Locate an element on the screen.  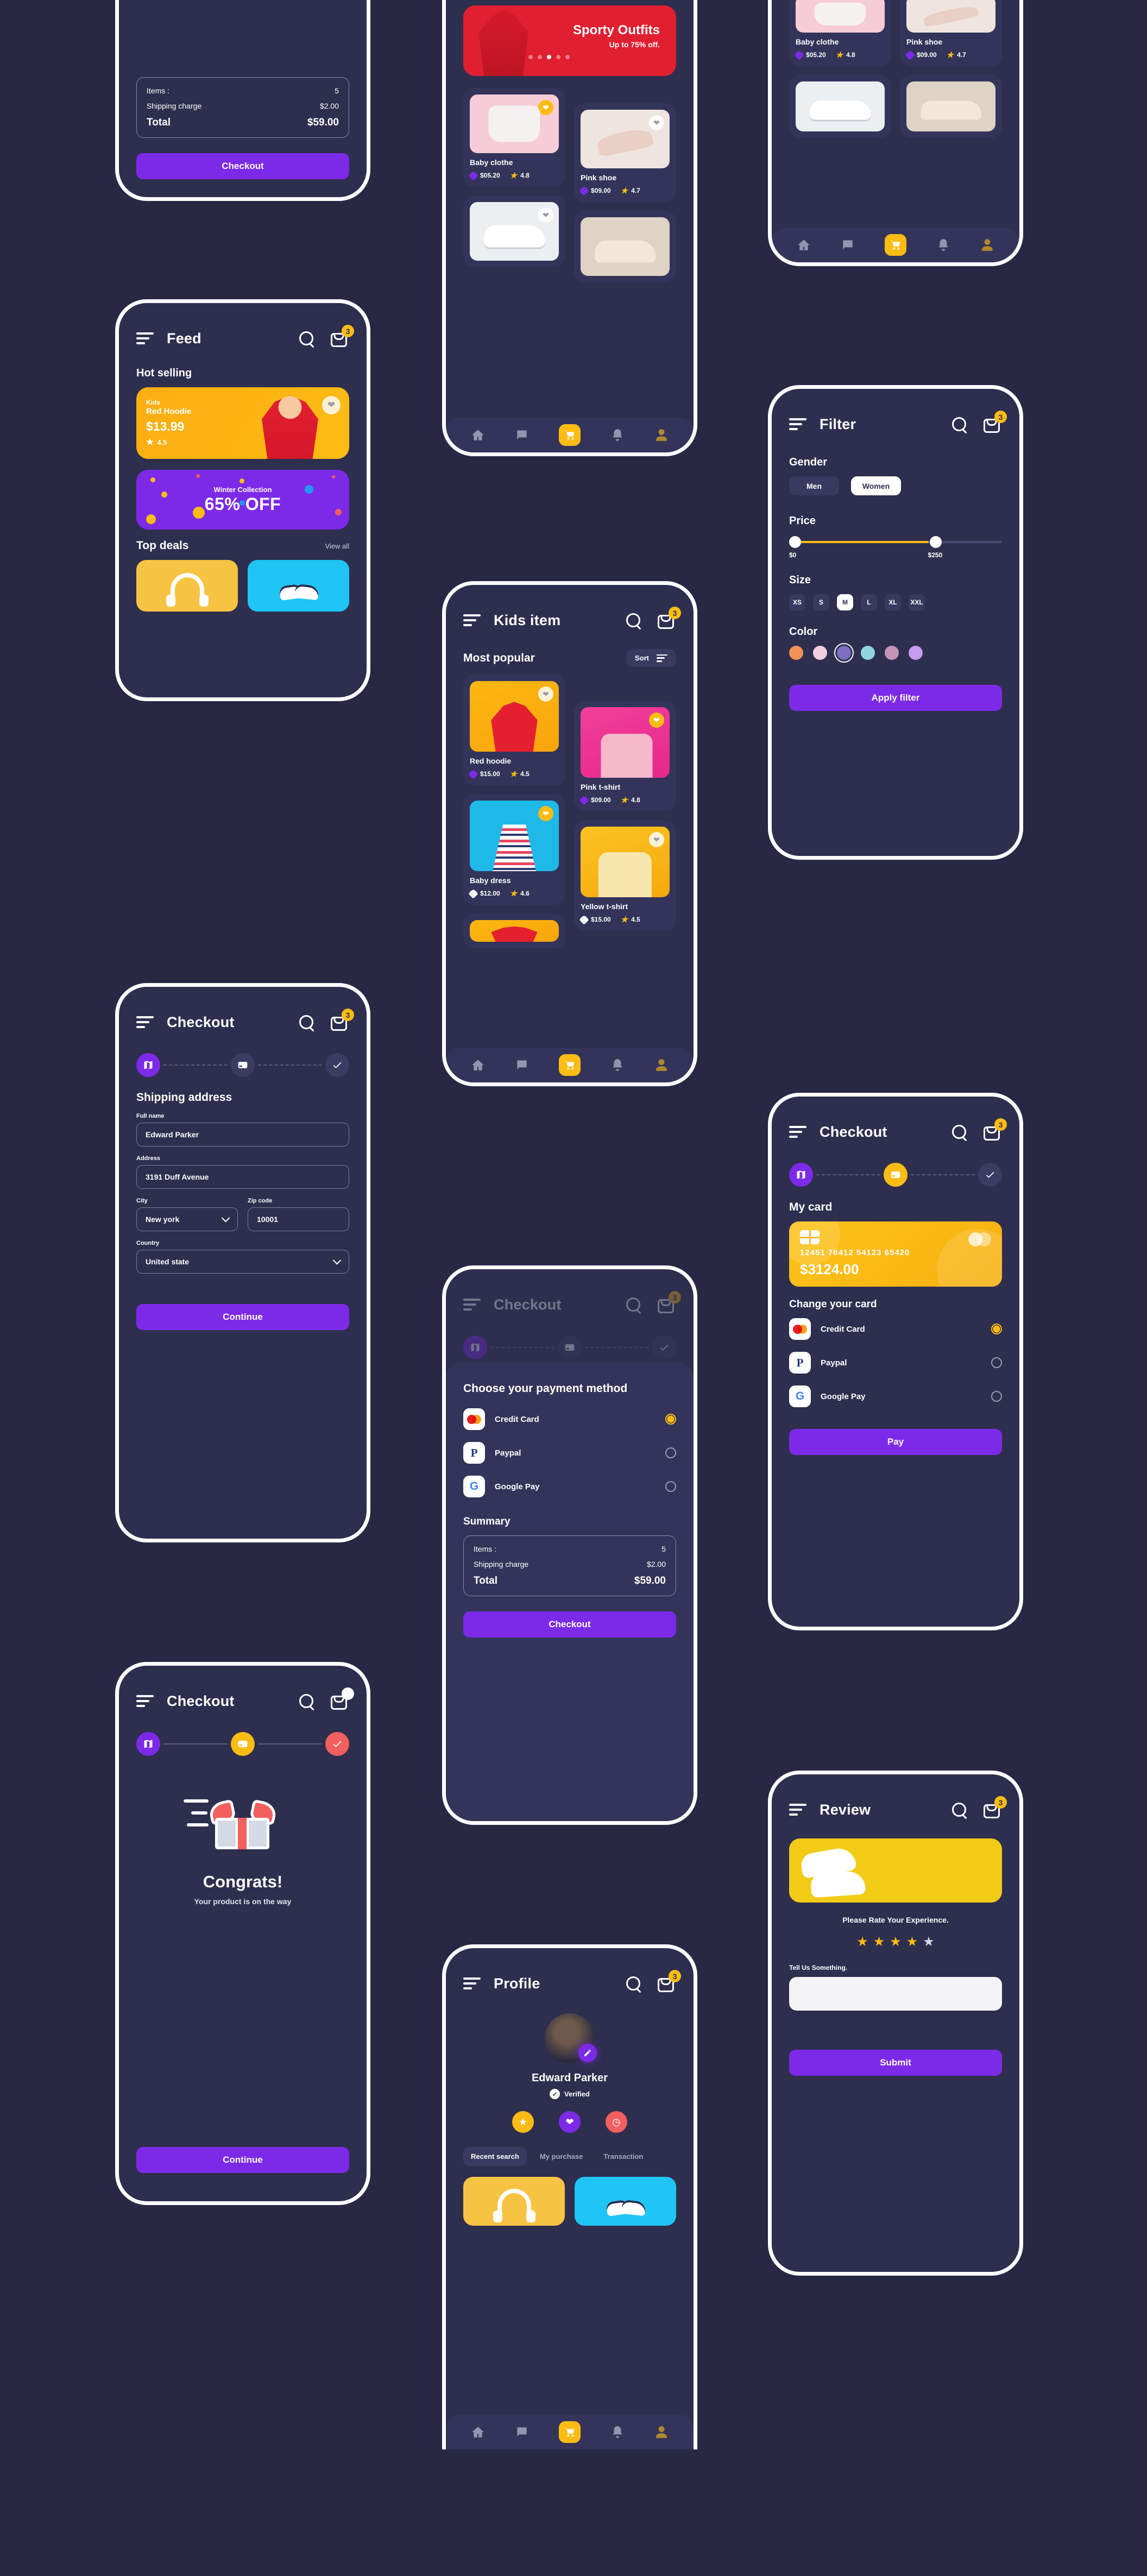
submit-button: Submit is located at coordinates (896, 2063).